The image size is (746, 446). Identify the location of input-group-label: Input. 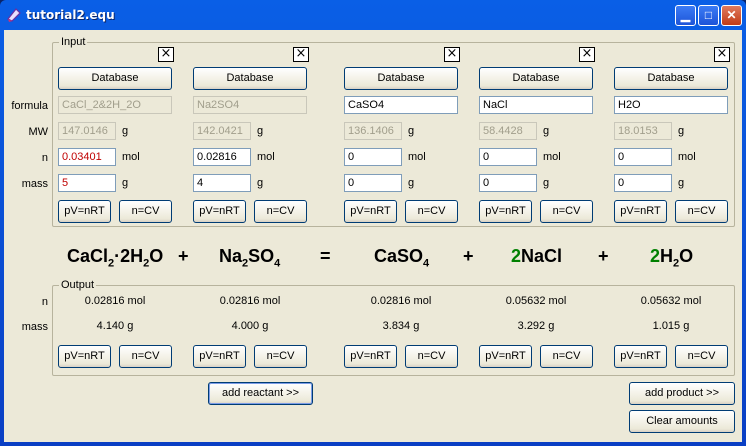
(73, 42).